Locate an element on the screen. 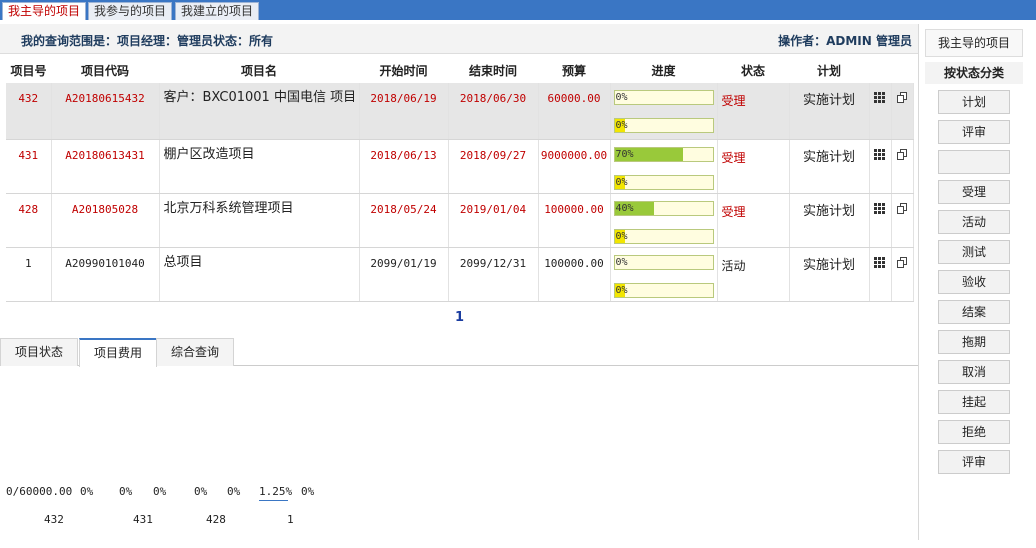 The height and width of the screenshot is (548, 1036). cost-label-budget: 0/60000.00 is located at coordinates (39, 491).